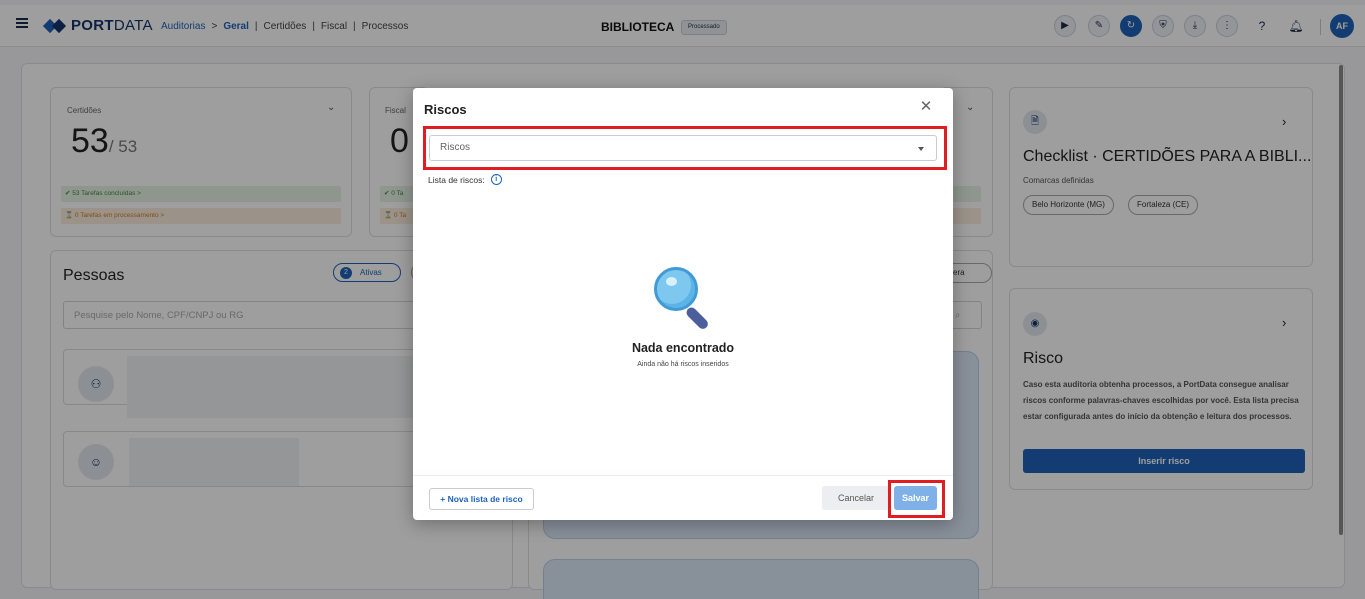  I want to click on highlight-box-dropdown, so click(685, 148).